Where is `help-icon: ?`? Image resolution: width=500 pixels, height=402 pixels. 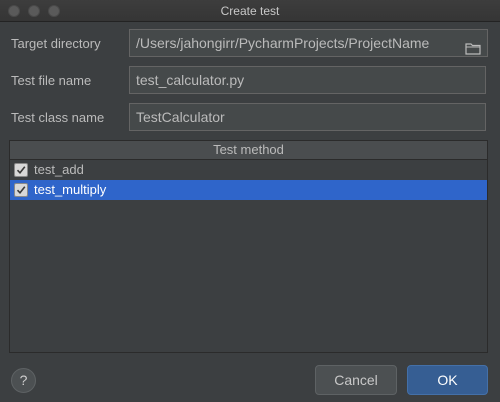 help-icon: ? is located at coordinates (23, 380).